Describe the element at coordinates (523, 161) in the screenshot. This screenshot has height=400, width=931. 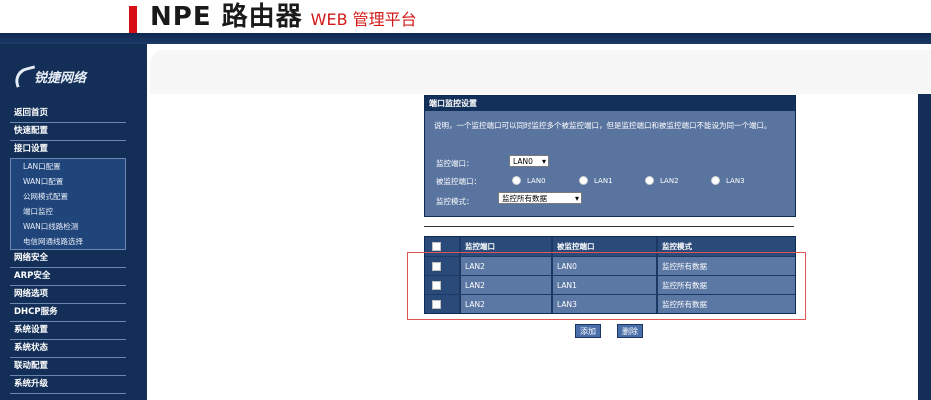
I see `monitor-port-value: LAN0` at that location.